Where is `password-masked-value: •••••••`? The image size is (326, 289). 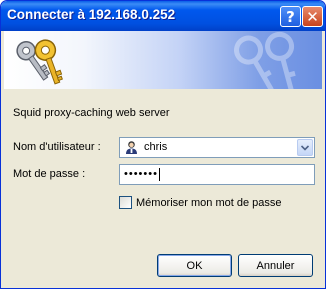
password-masked-value: ••••••• is located at coordinates (141, 174).